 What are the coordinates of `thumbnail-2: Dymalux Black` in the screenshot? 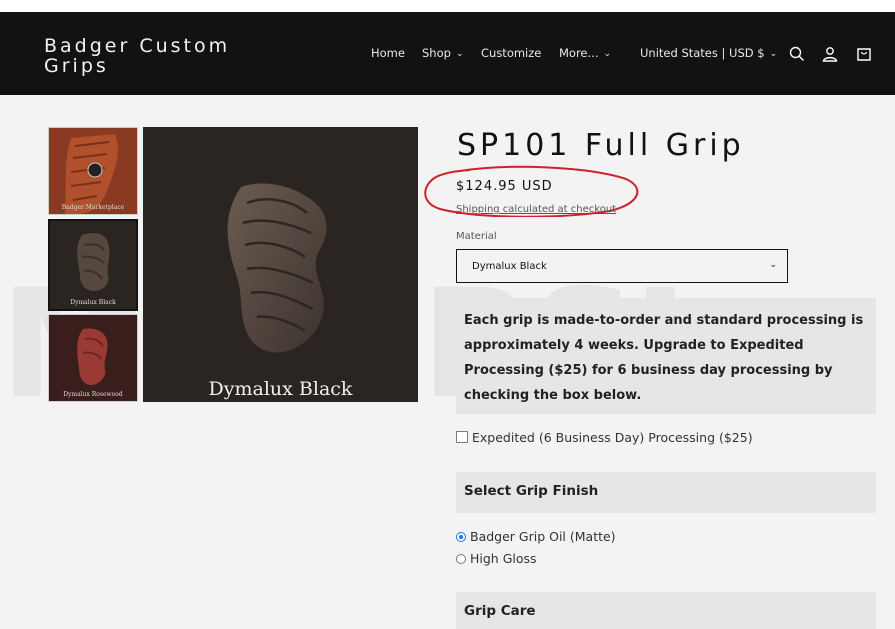 It's located at (93, 265).